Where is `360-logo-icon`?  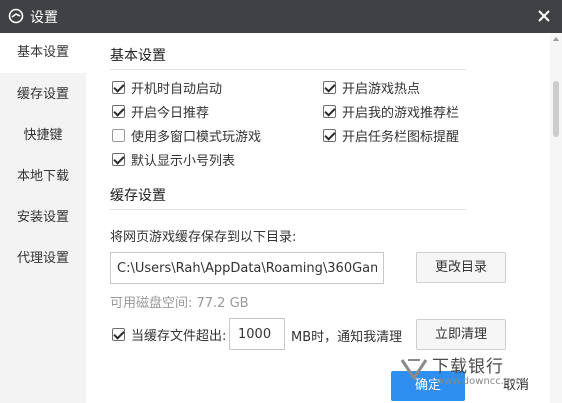
360-logo-icon is located at coordinates (16, 16).